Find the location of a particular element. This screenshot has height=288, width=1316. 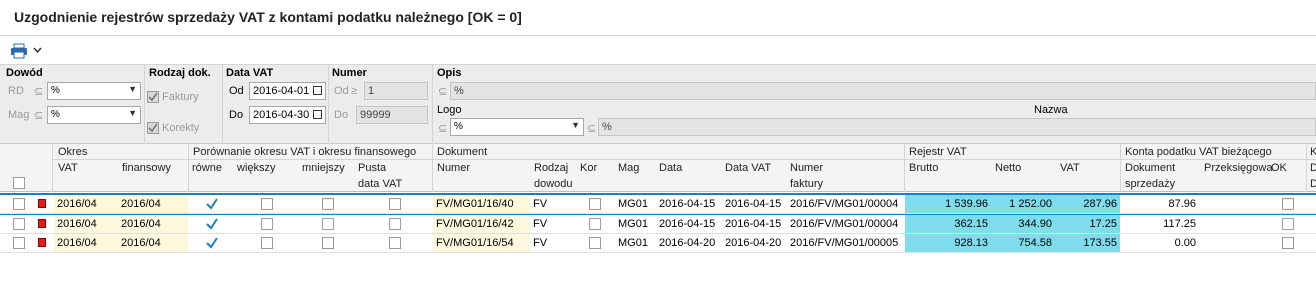

col-wiekszy: większy is located at coordinates (256, 168).